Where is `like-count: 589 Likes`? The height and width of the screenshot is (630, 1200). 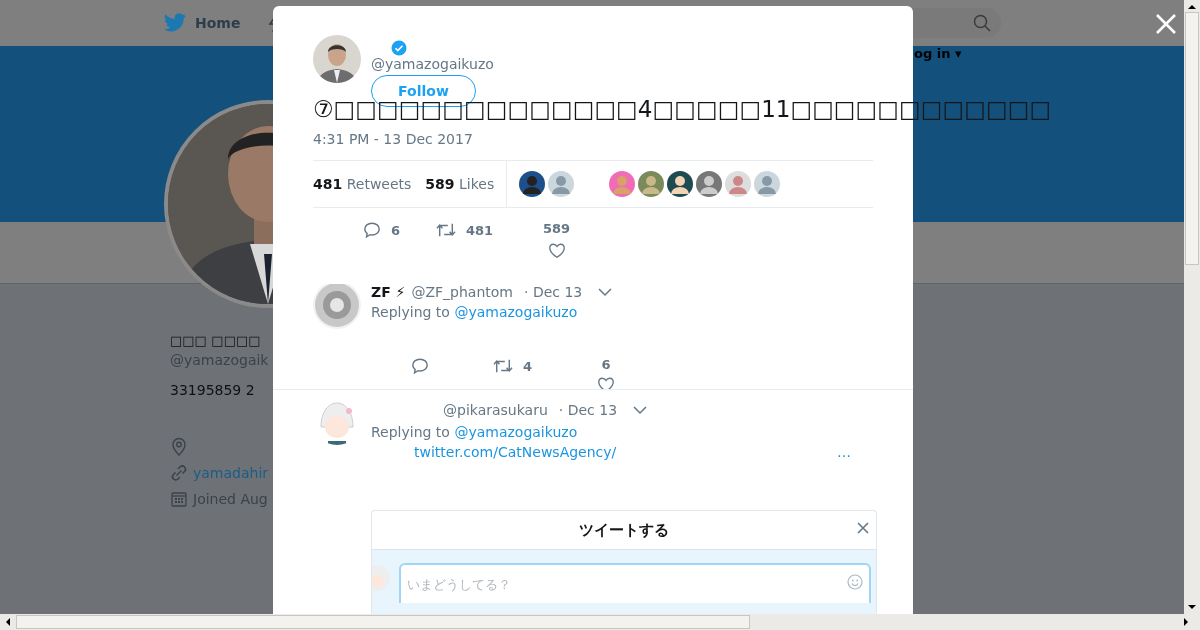
like-count: 589 Likes is located at coordinates (460, 184).